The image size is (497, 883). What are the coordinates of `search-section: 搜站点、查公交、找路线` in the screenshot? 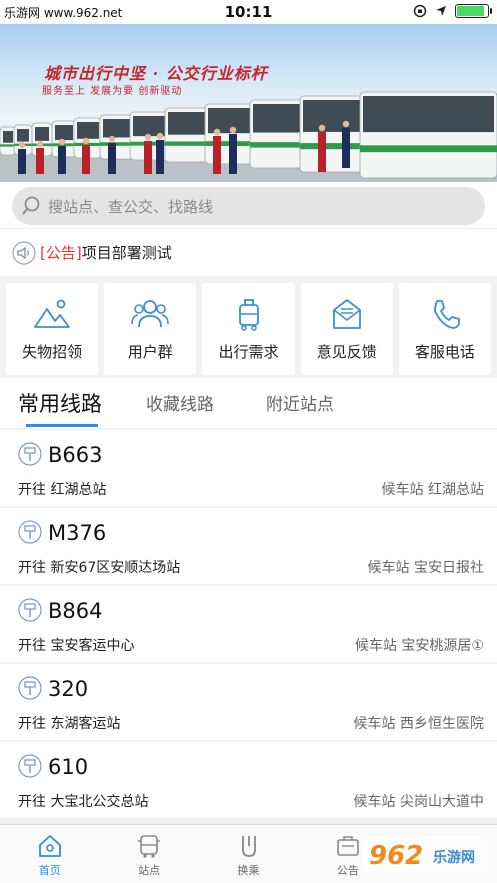 It's located at (248, 205).